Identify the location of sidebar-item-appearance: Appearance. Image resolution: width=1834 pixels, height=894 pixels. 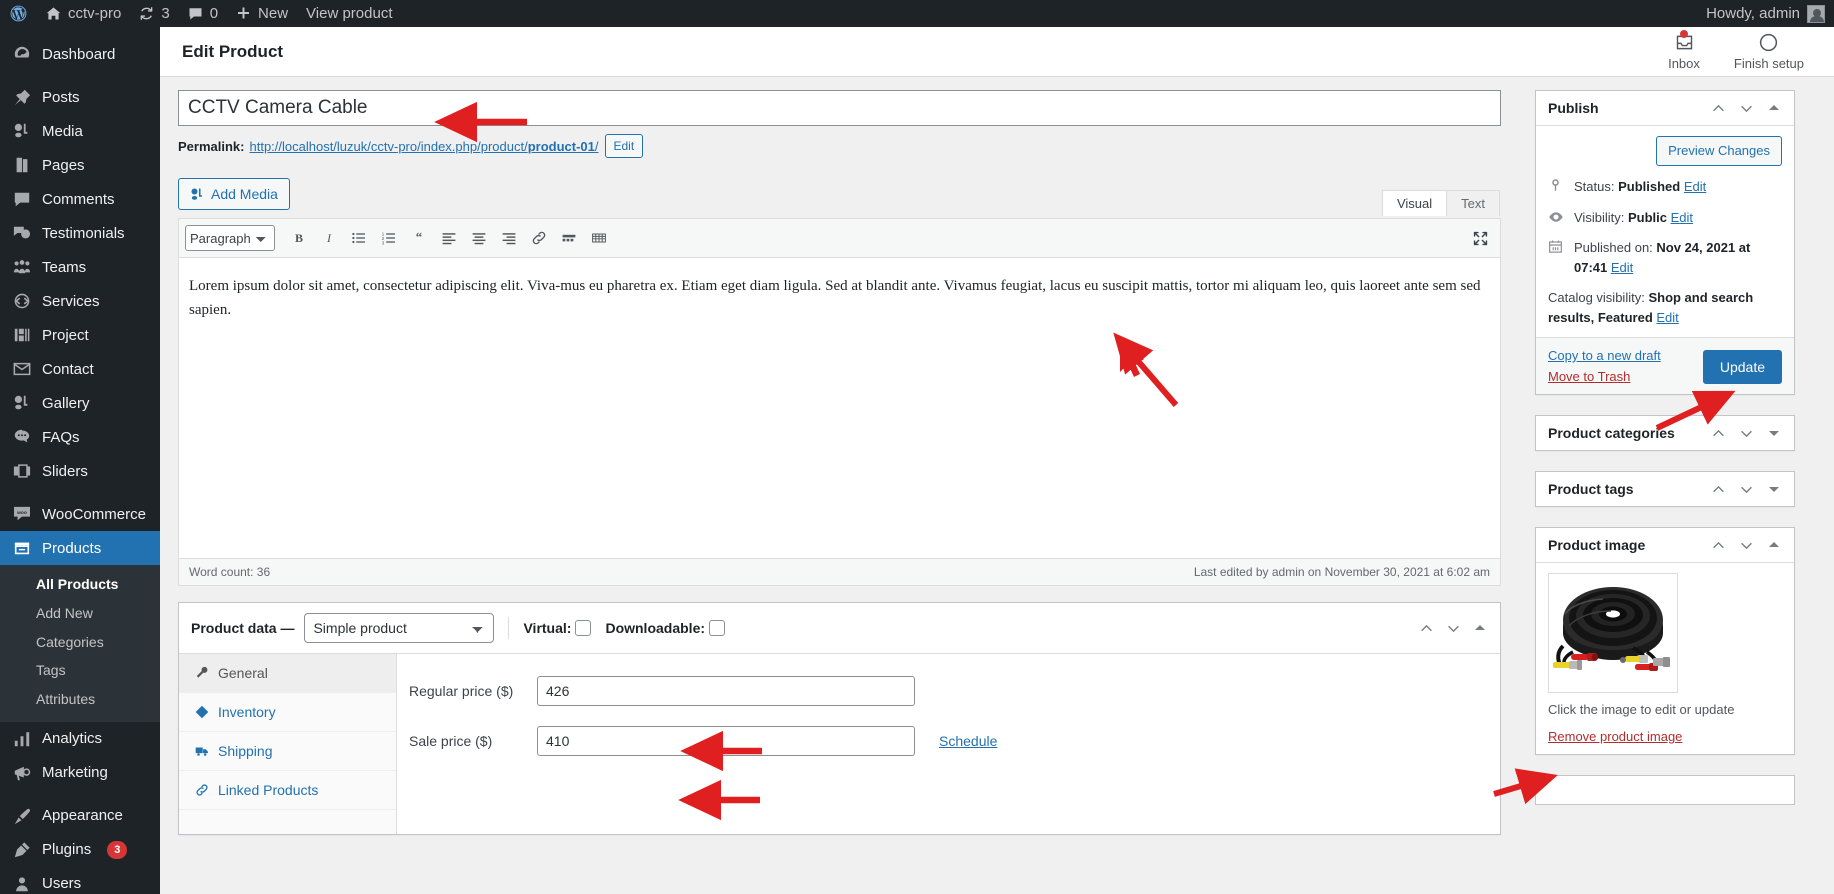
(80, 816).